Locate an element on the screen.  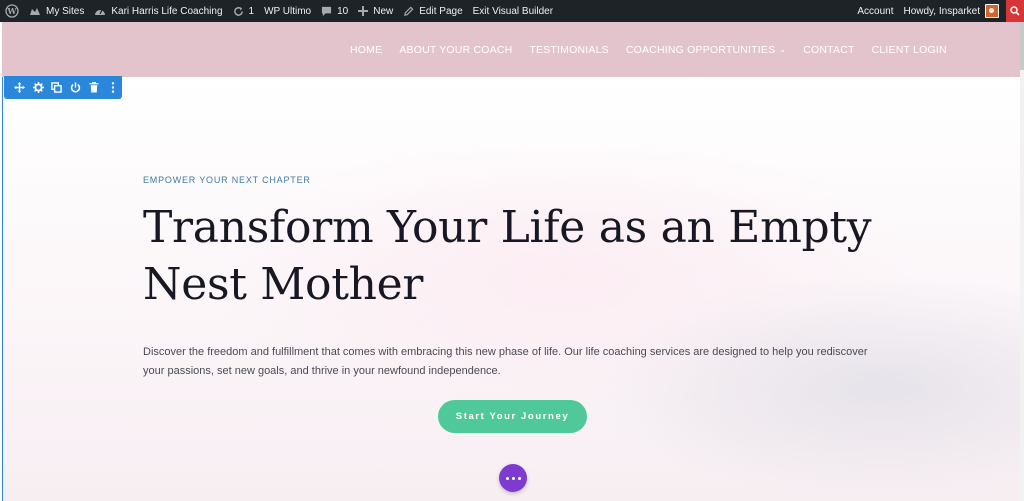
builder-more-options-button is located at coordinates (513, 478).